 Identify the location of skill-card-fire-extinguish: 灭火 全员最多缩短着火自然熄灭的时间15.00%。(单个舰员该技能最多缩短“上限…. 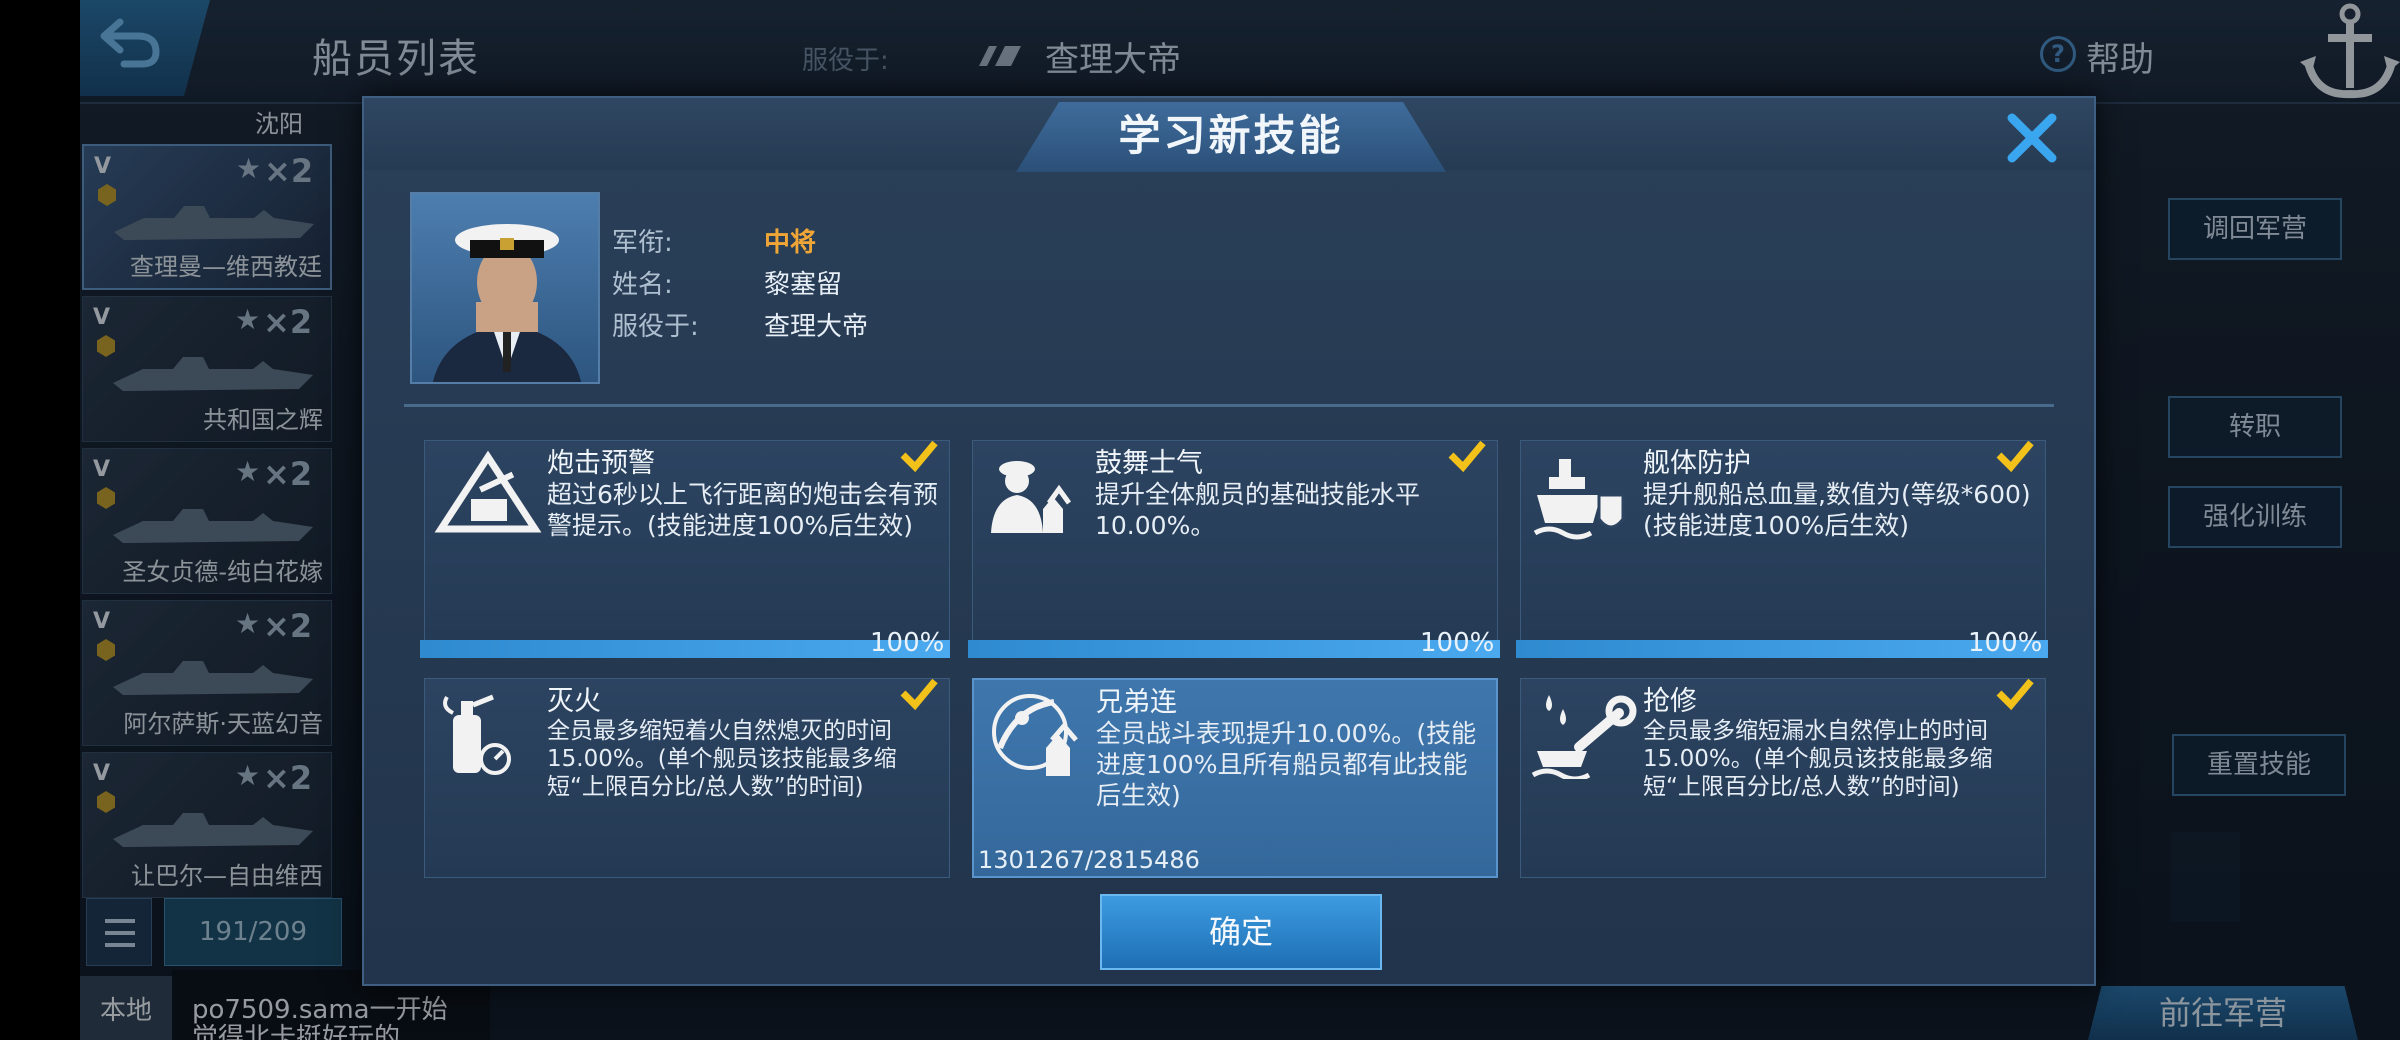
(687, 778).